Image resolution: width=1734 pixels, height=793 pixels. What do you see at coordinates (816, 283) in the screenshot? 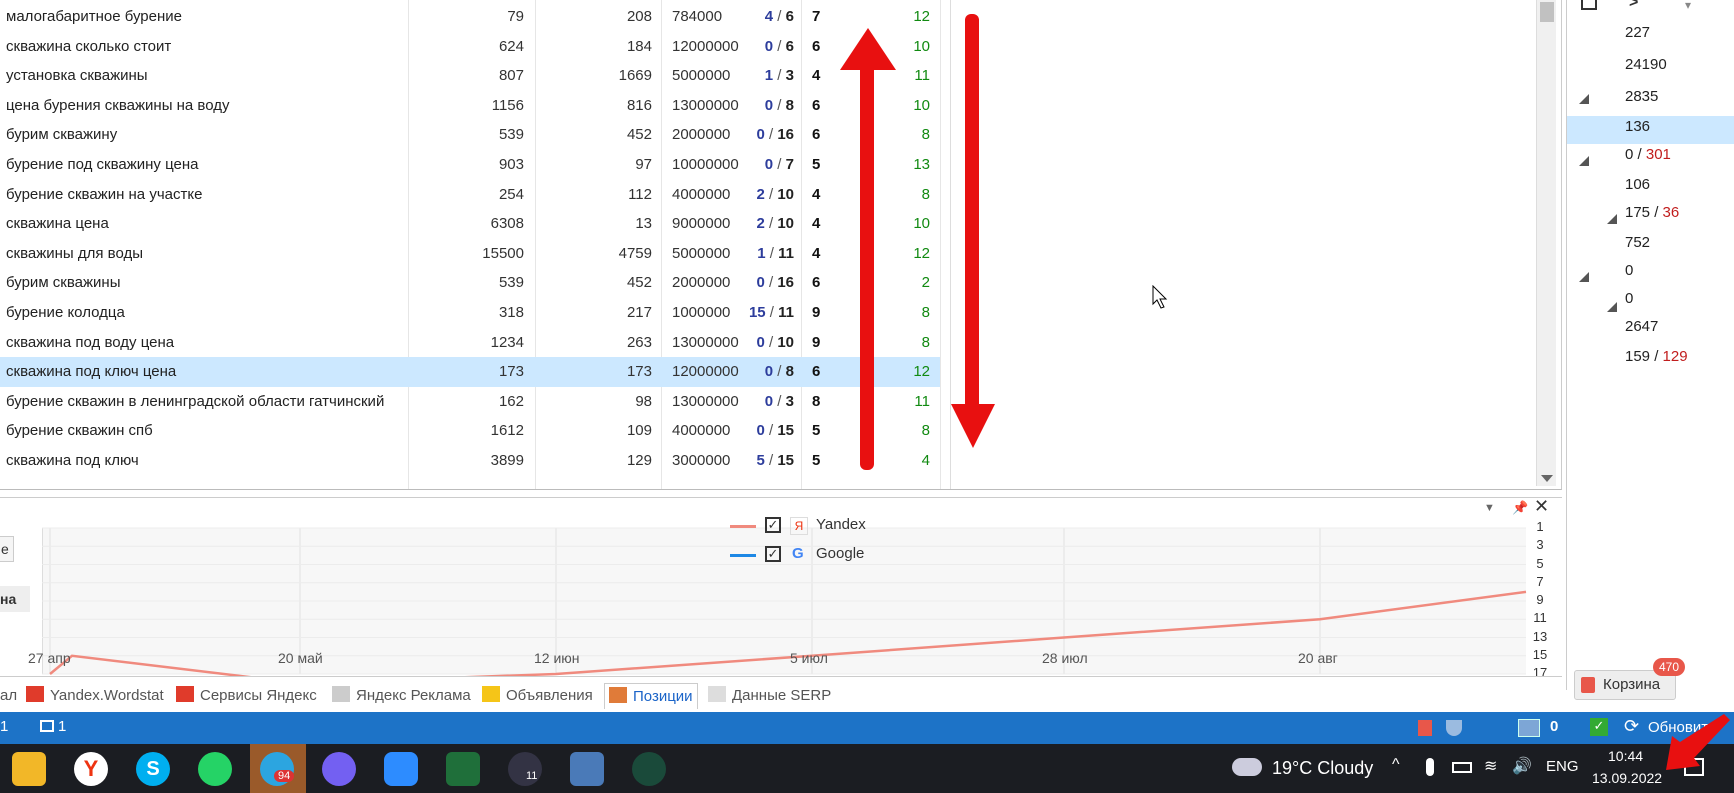
I see `score-cell: 6` at bounding box center [816, 283].